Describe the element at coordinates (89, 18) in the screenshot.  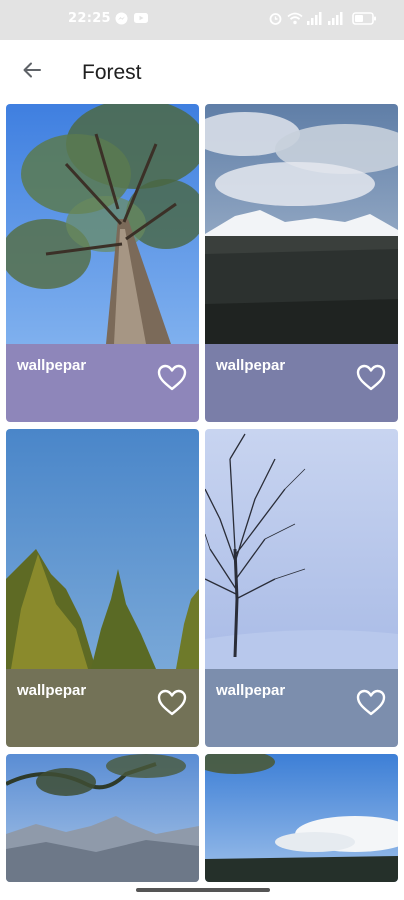
I see `status-time: 22:25` at that location.